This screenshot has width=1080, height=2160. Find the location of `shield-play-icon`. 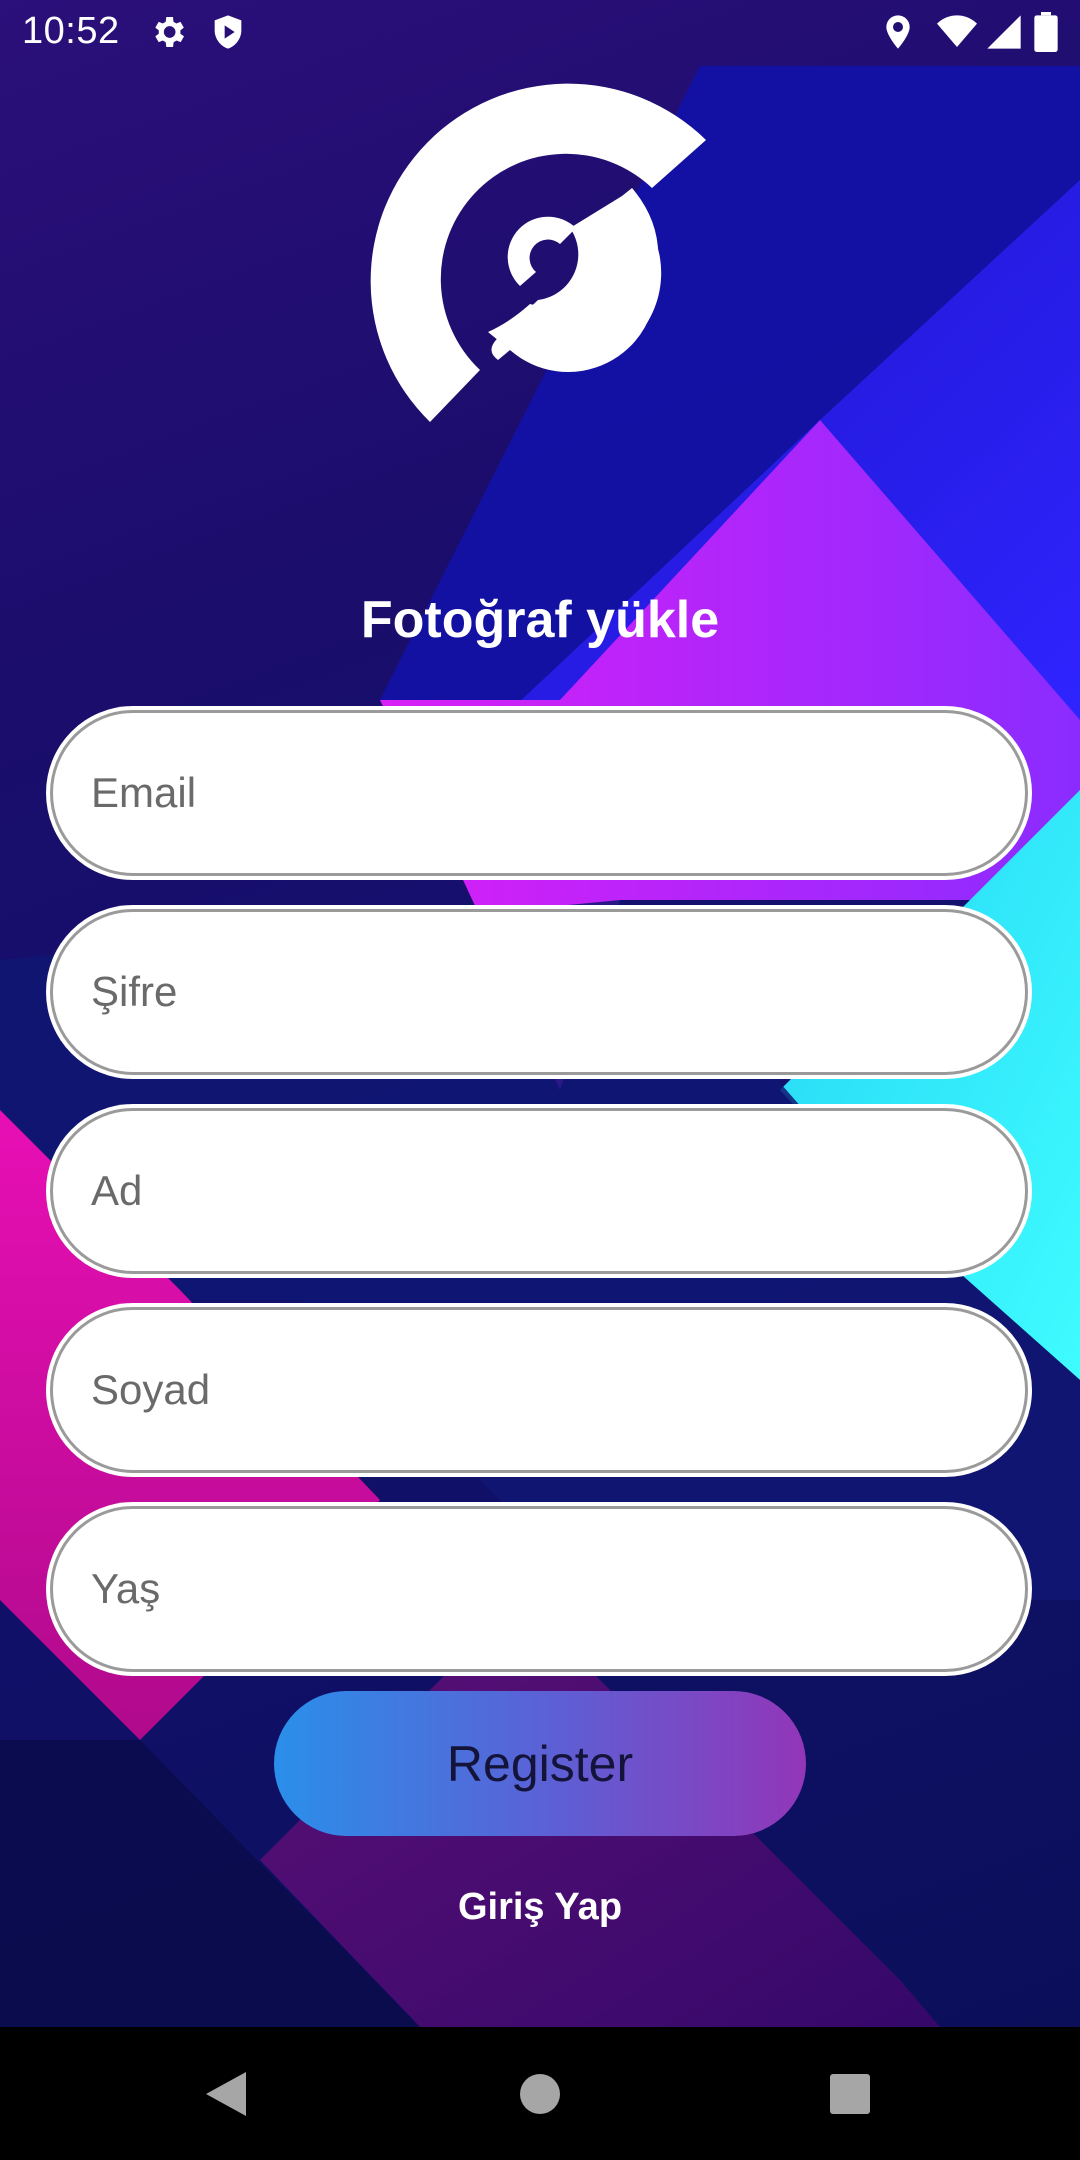

shield-play-icon is located at coordinates (228, 32).